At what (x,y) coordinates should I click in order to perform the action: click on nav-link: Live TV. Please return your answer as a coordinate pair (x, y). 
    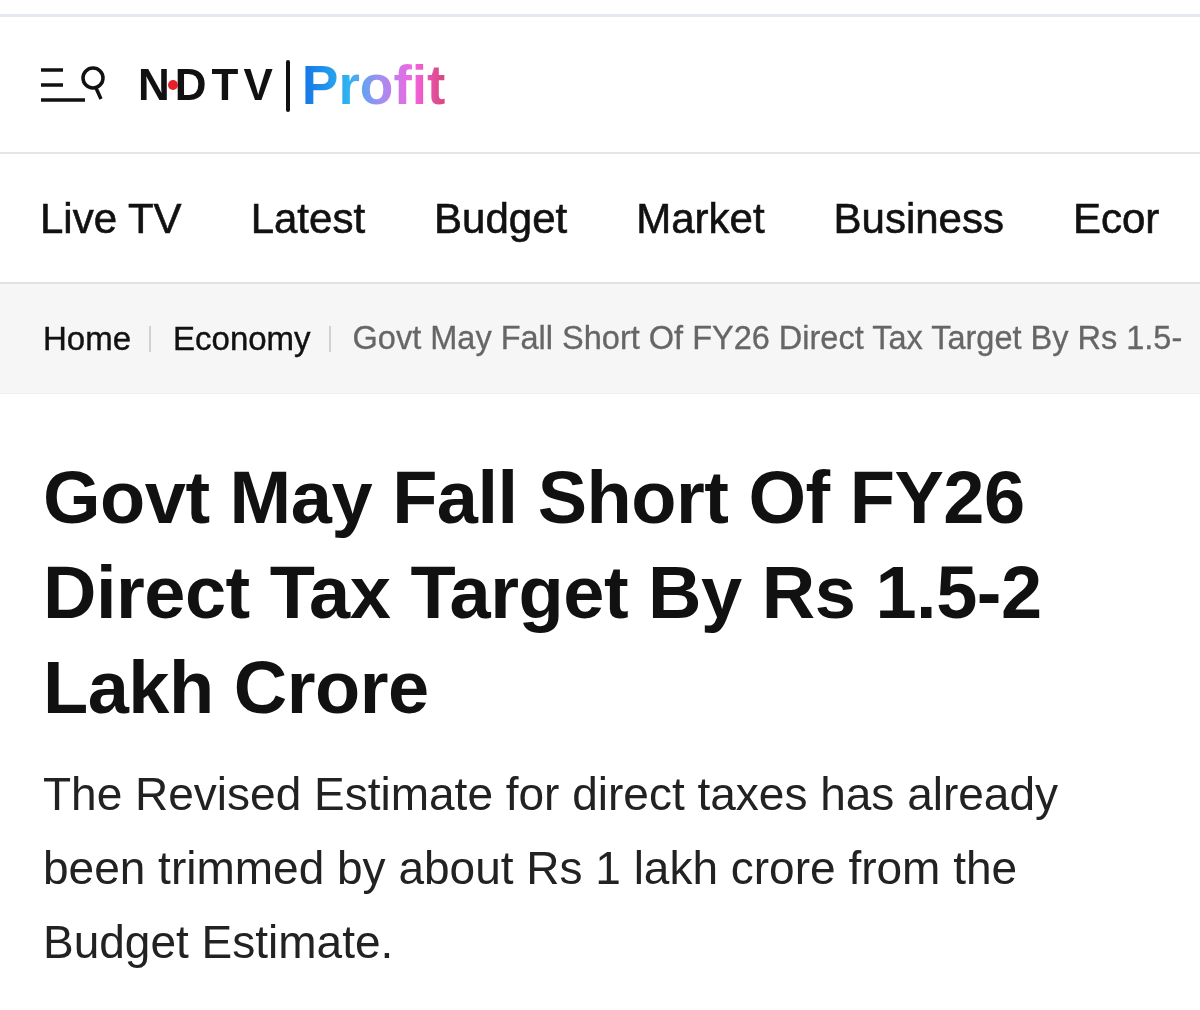
    Looking at the image, I should click on (111, 218).